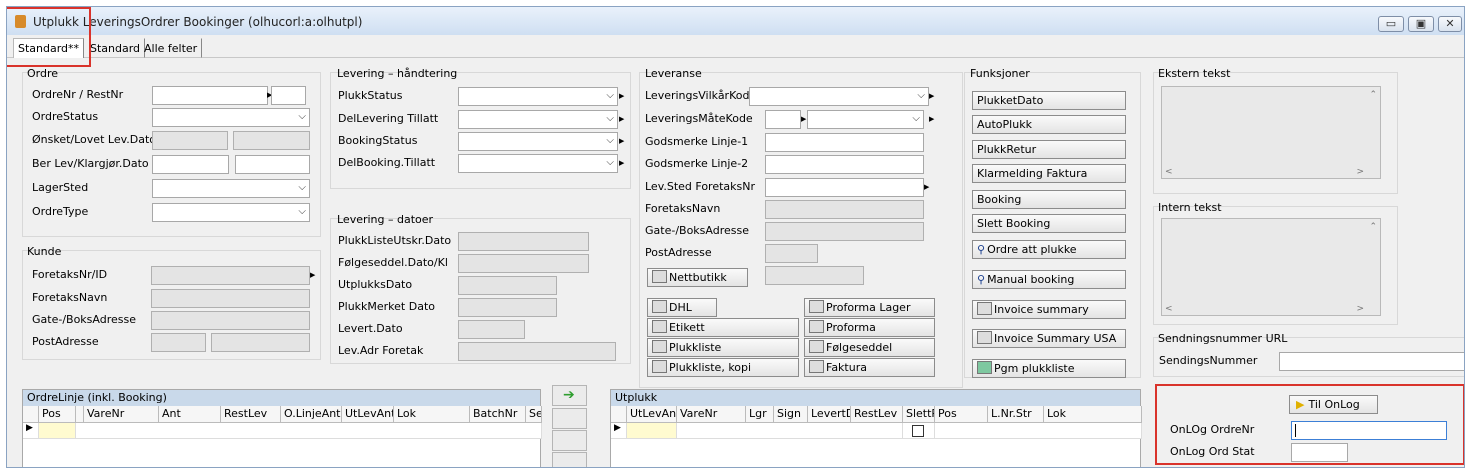  What do you see at coordinates (723, 327) in the screenshot?
I see `etikett-button: Etikett` at bounding box center [723, 327].